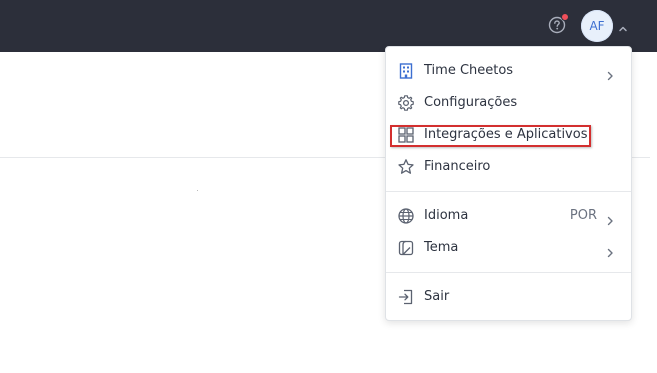 The height and width of the screenshot is (373, 657). I want to click on menu-item-financeiro: Financeiro, so click(508, 167).